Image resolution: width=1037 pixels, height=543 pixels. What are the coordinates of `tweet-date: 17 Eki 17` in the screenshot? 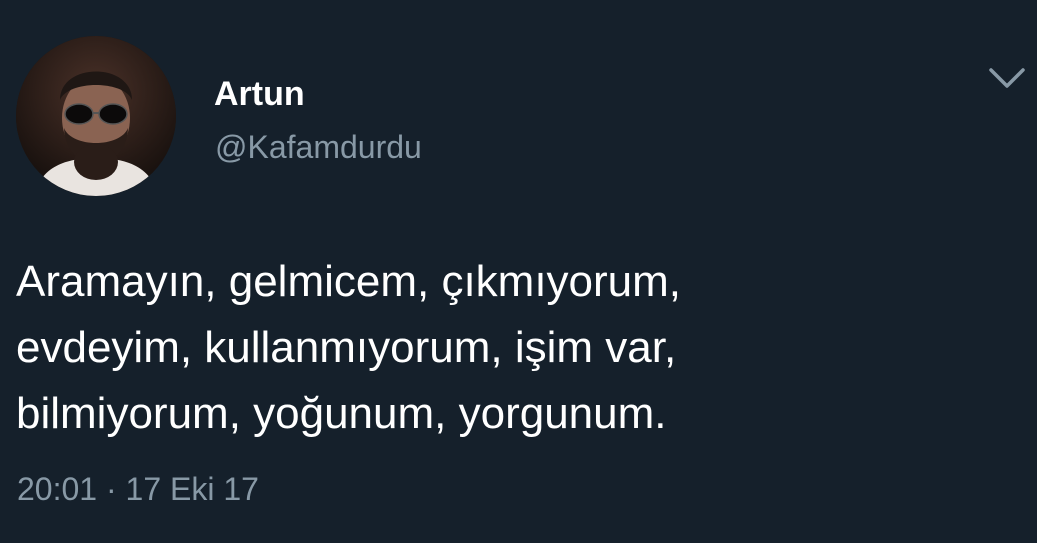 It's located at (192, 489).